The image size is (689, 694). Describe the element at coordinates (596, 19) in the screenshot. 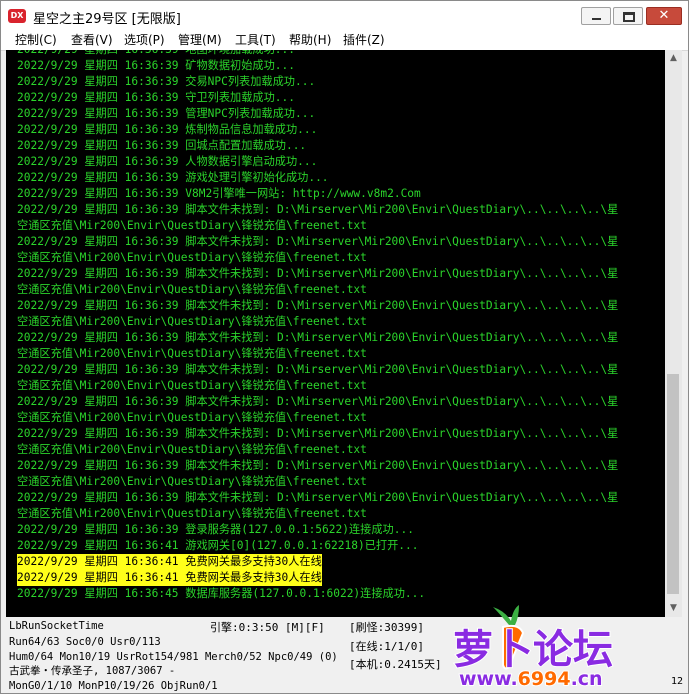

I see `minimize-icon` at that location.